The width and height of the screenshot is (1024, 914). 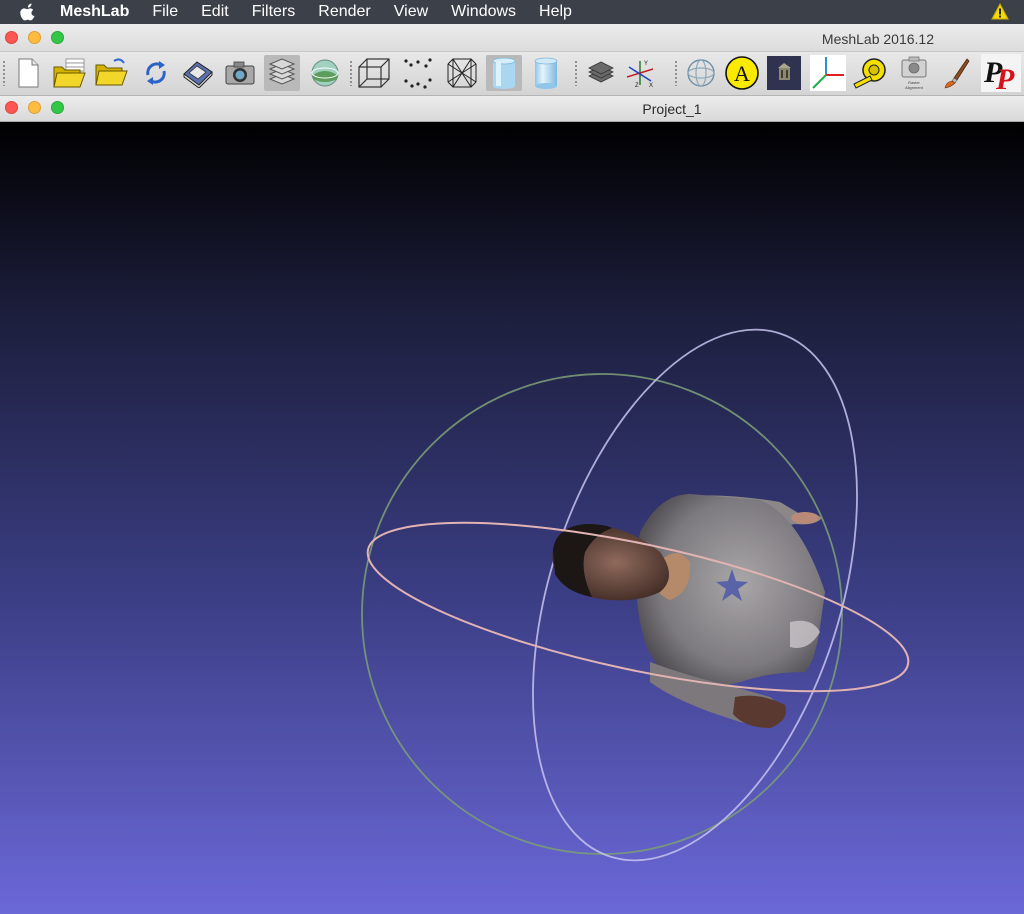 I want to click on annotation-button: A, so click(x=742, y=73).